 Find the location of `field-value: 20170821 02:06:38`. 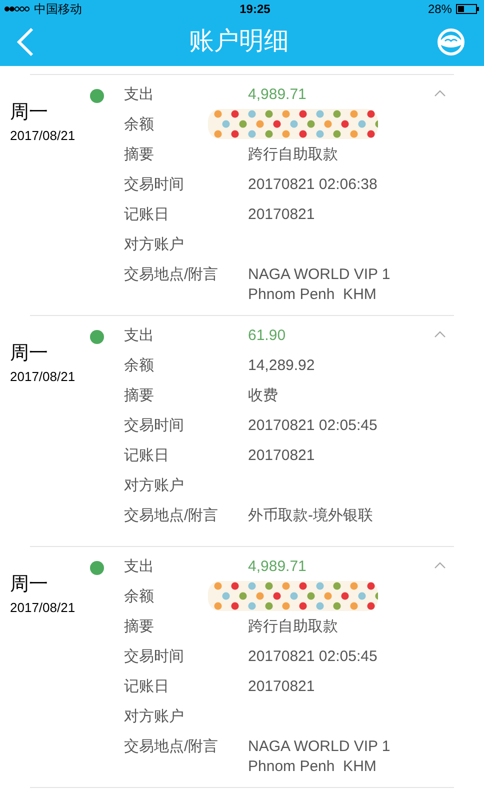

field-value: 20170821 02:06:38 is located at coordinates (313, 185).